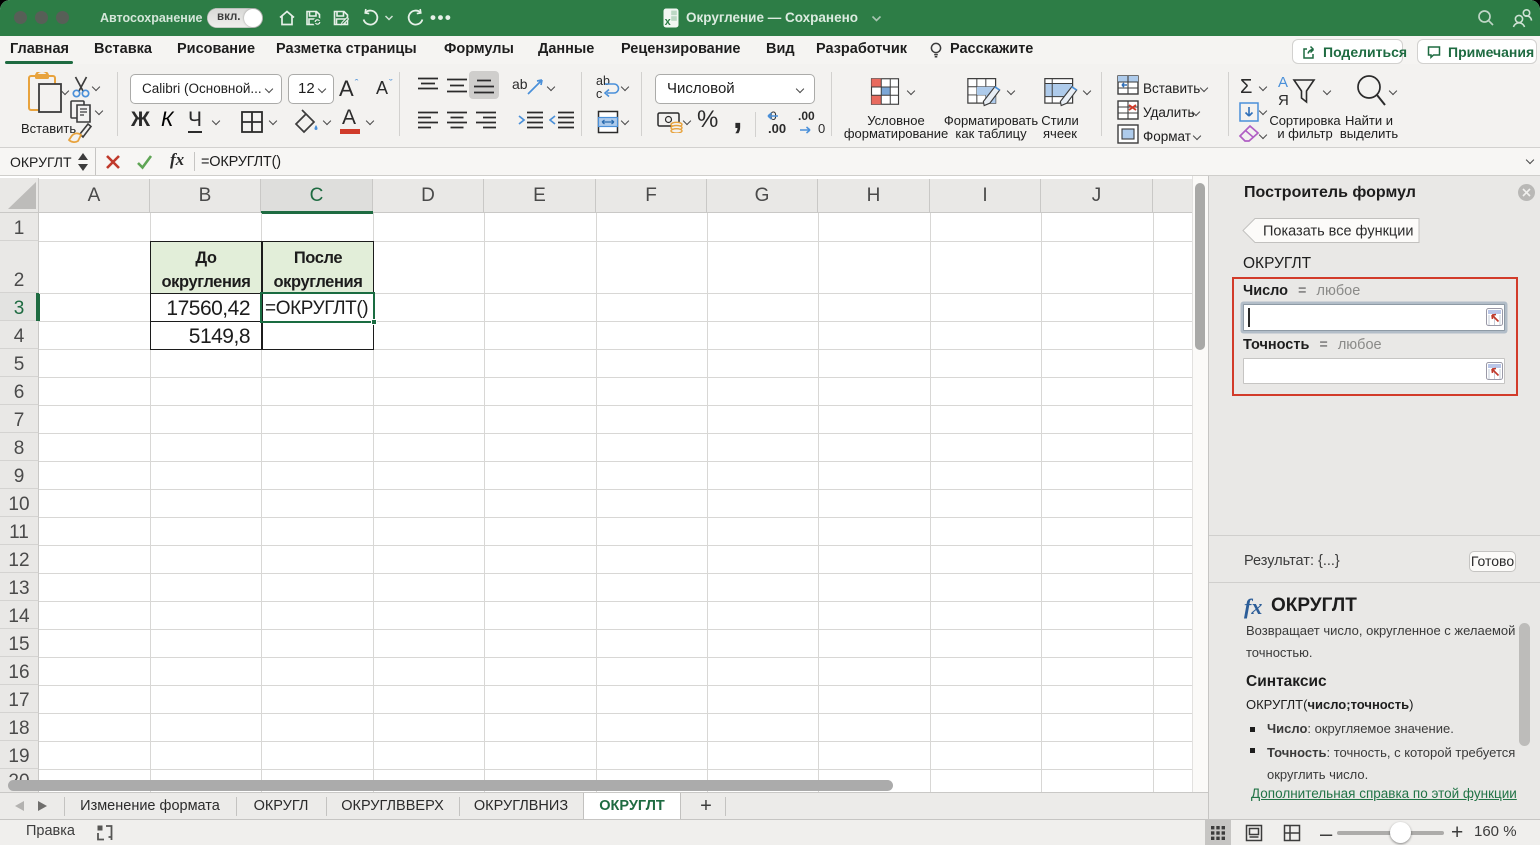  What do you see at coordinates (821, 128) in the screenshot?
I see `svg-text: 0` at bounding box center [821, 128].